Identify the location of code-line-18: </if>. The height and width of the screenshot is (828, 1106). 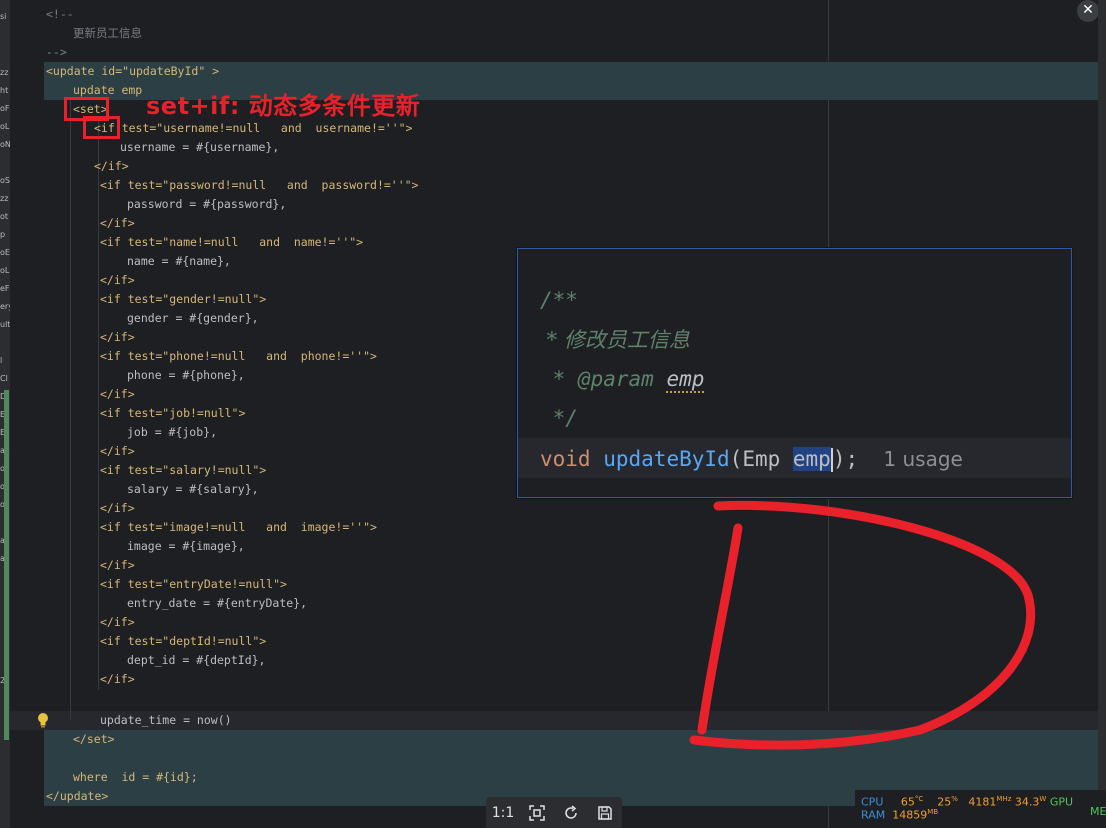
(117, 337).